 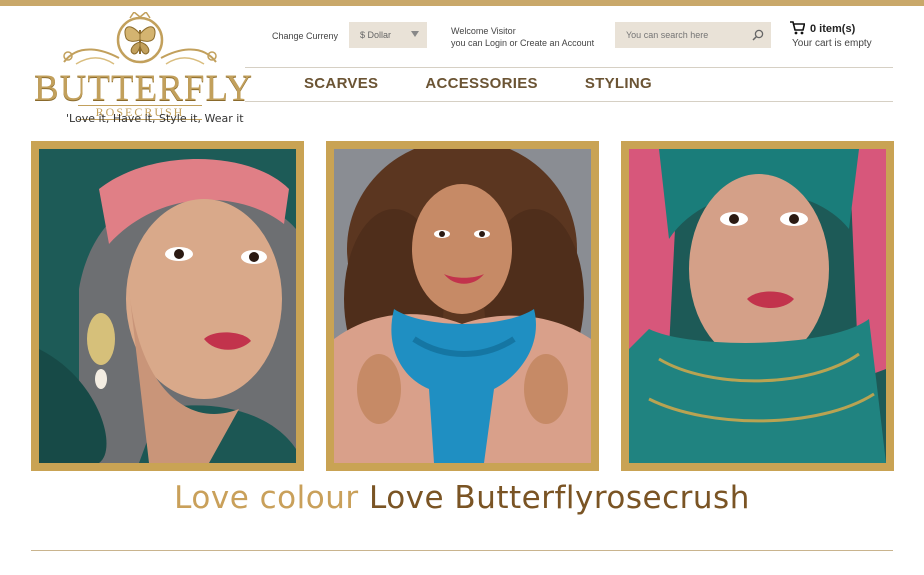 I want to click on slogan: Love colour Love Butterflyrosecrush, so click(x=462, y=498).